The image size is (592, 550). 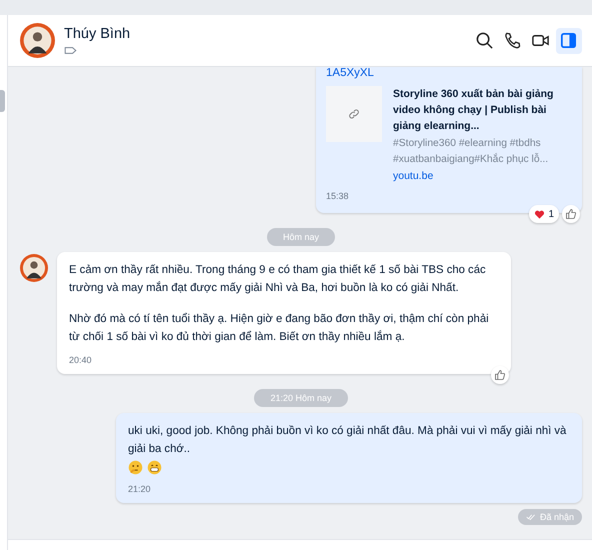 I want to click on delivery-status: Đã nhận, so click(x=550, y=517).